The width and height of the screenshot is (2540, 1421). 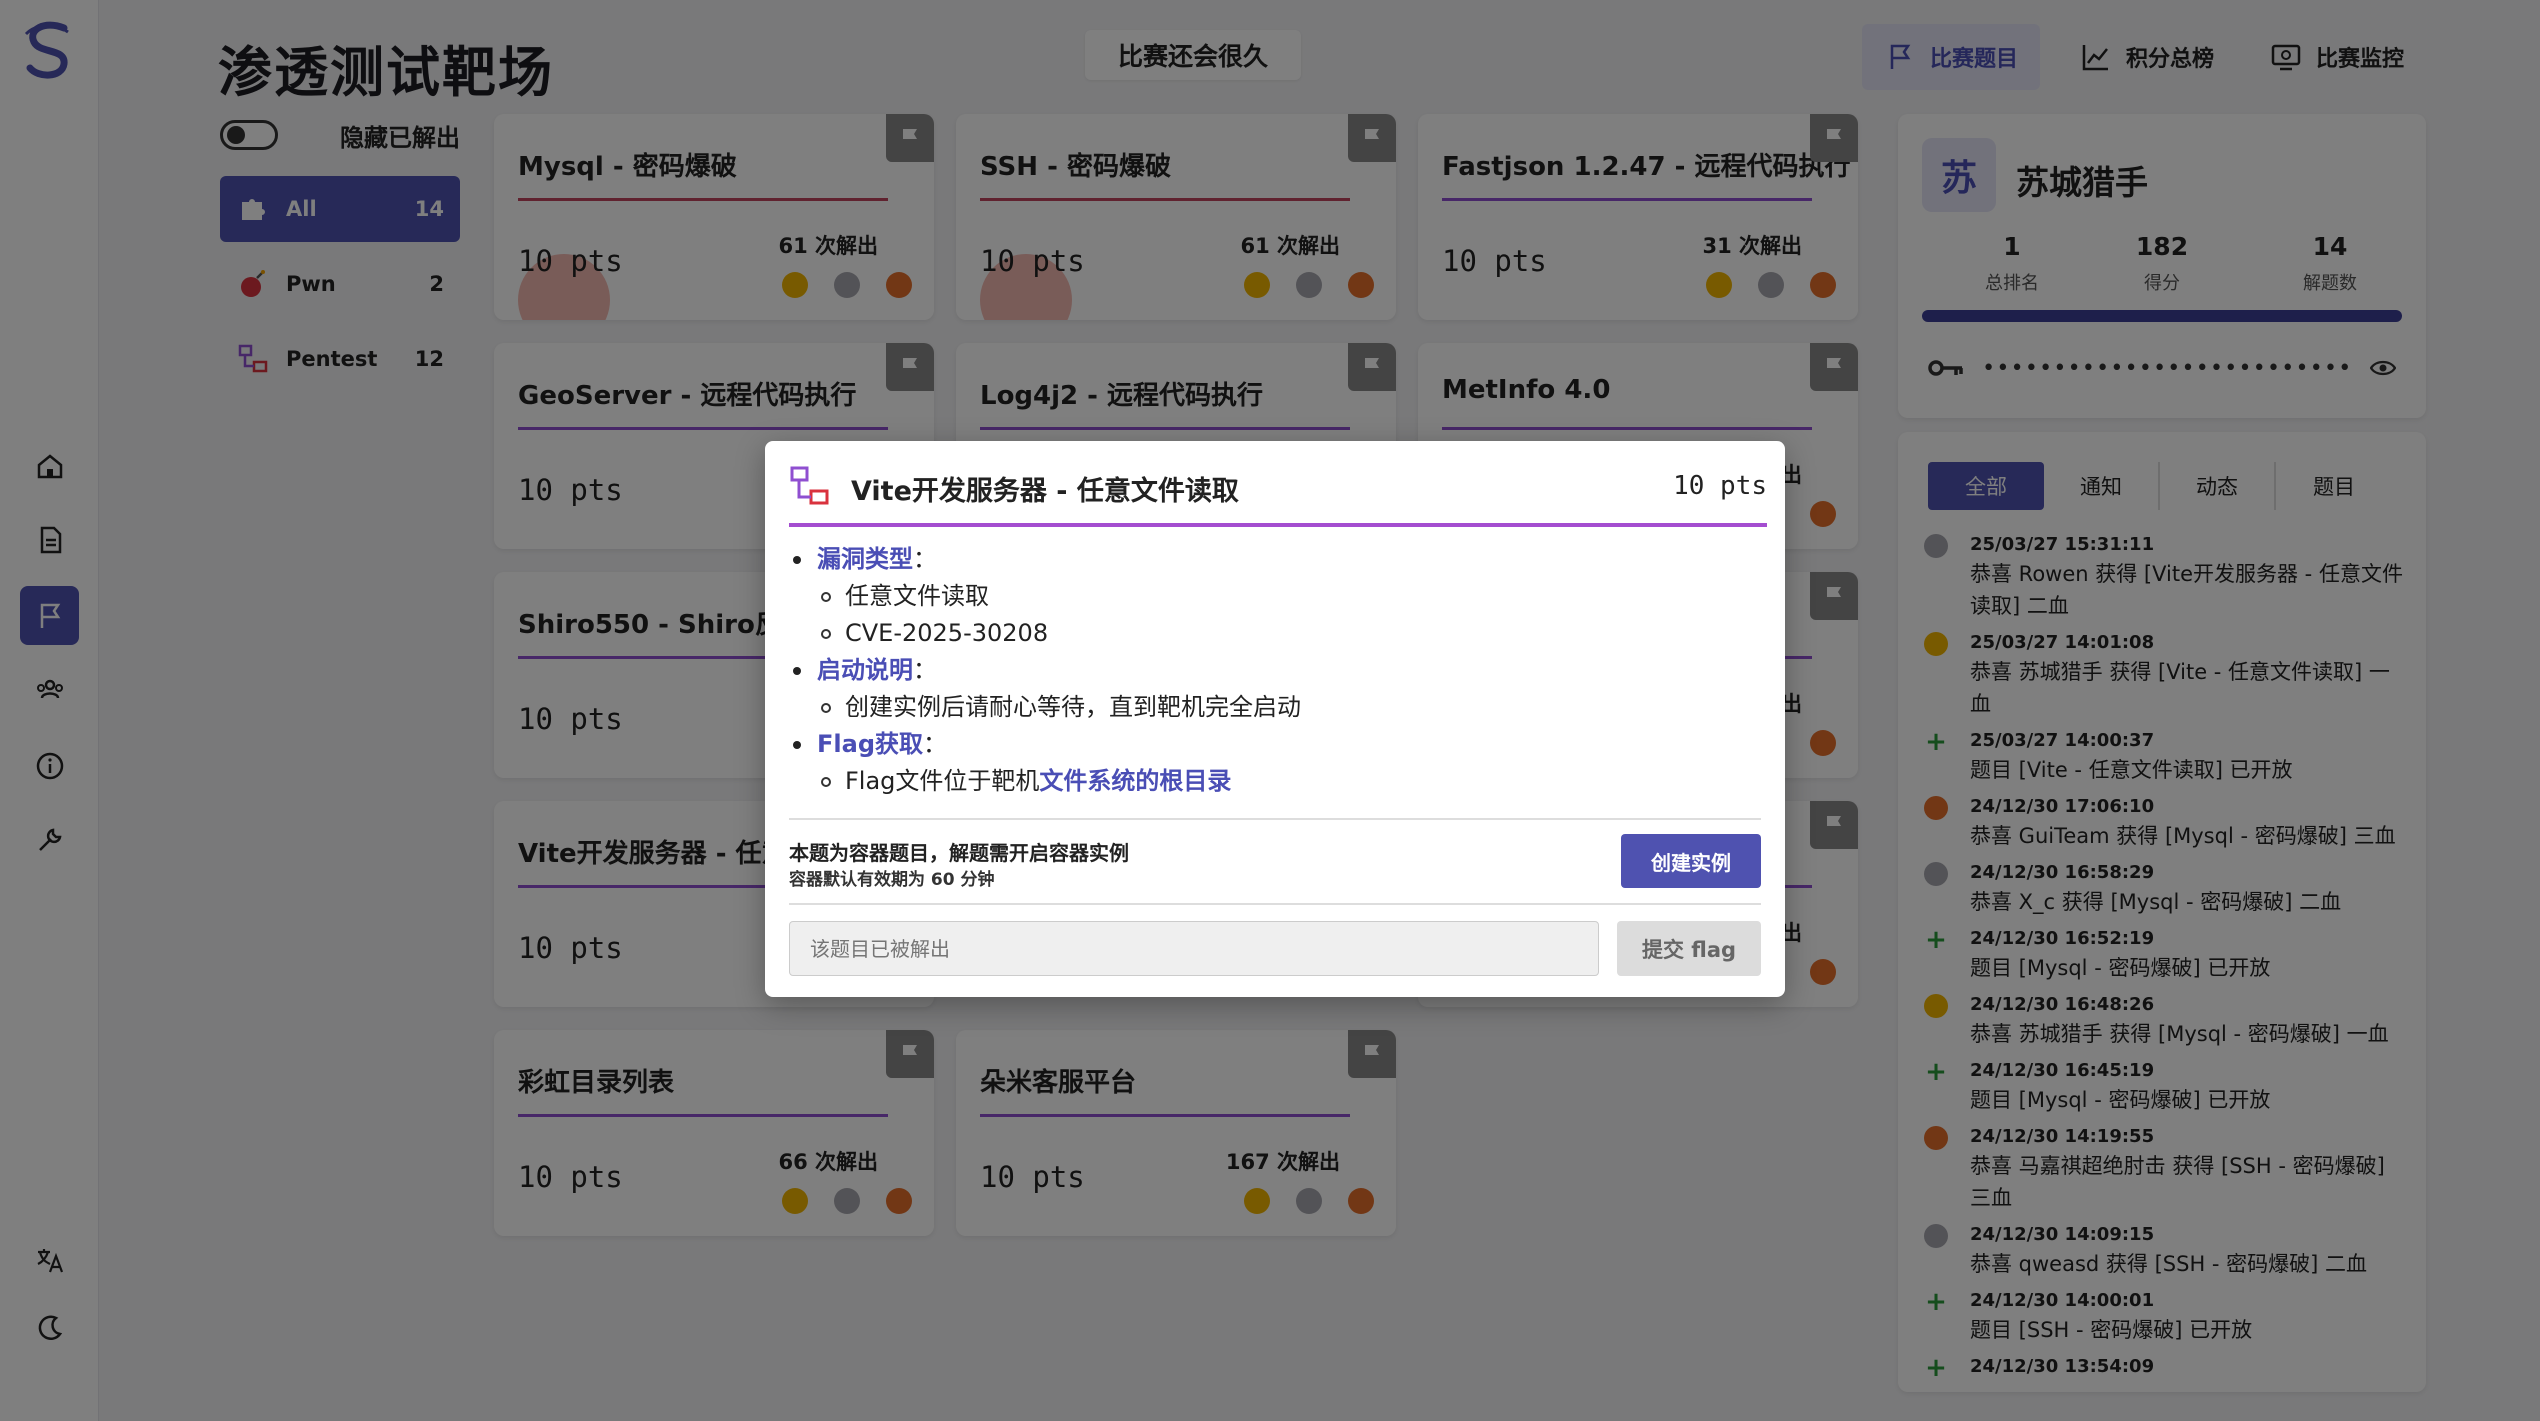 I want to click on flag-input, so click(x=1194, y=948).